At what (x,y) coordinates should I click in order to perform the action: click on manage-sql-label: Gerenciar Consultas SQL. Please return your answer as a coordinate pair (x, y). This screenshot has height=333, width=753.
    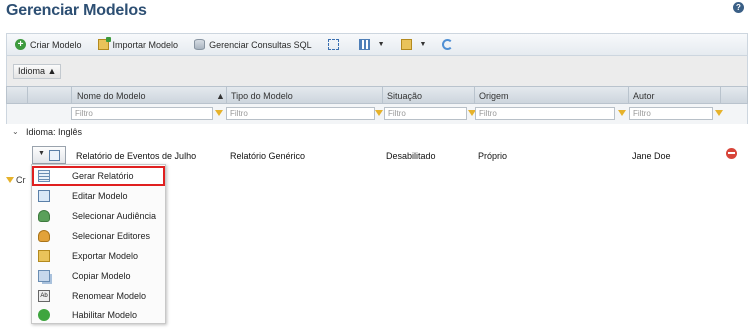
    Looking at the image, I should click on (260, 44).